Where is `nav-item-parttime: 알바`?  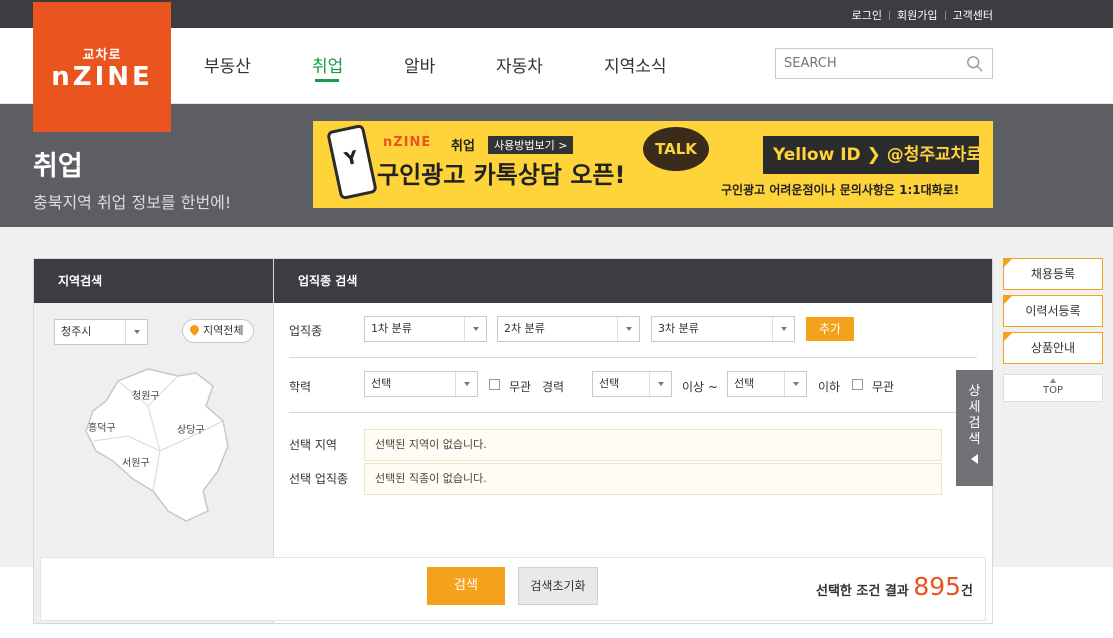 nav-item-parttime: 알바 is located at coordinates (419, 64).